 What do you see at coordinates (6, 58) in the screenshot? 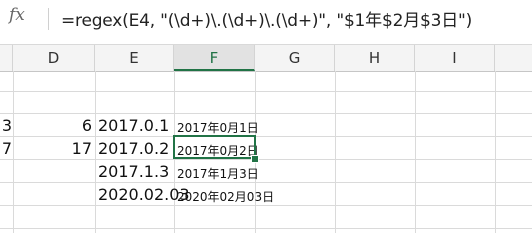
I see `column-header-c` at bounding box center [6, 58].